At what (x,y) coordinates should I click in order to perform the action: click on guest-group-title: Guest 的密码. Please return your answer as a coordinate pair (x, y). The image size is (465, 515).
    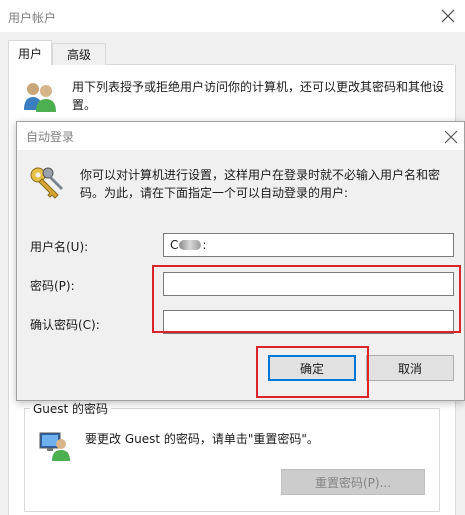
    Looking at the image, I should click on (71, 408).